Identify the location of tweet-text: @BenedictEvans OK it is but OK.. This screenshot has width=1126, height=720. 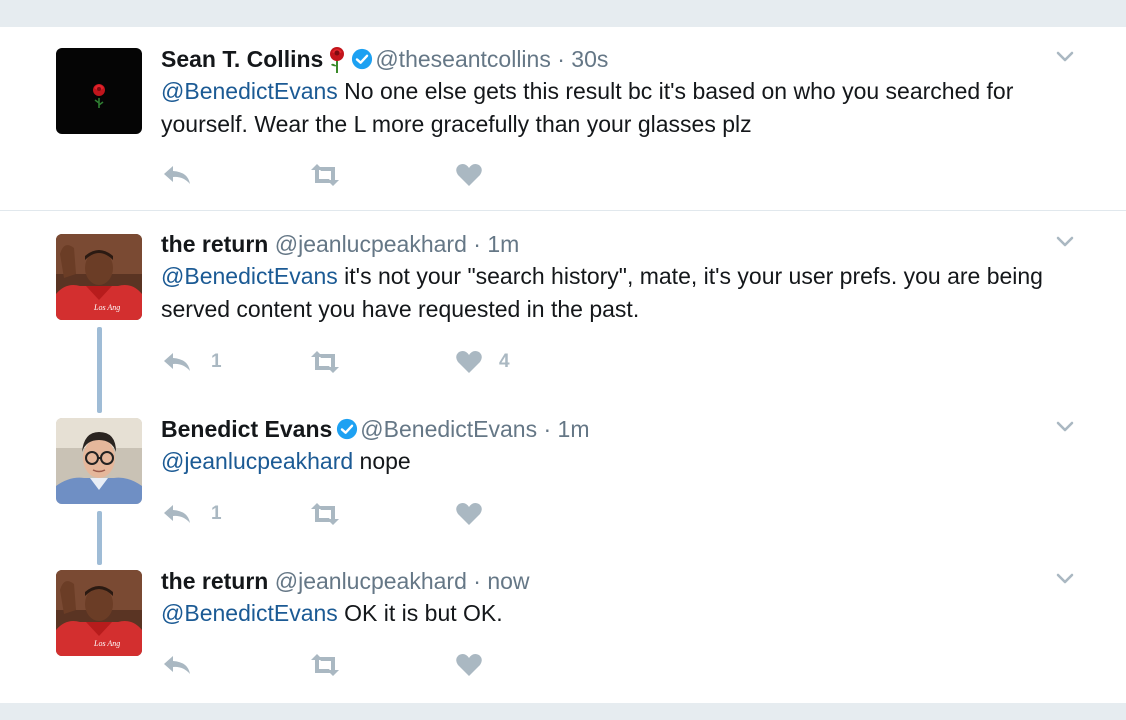
(621, 613).